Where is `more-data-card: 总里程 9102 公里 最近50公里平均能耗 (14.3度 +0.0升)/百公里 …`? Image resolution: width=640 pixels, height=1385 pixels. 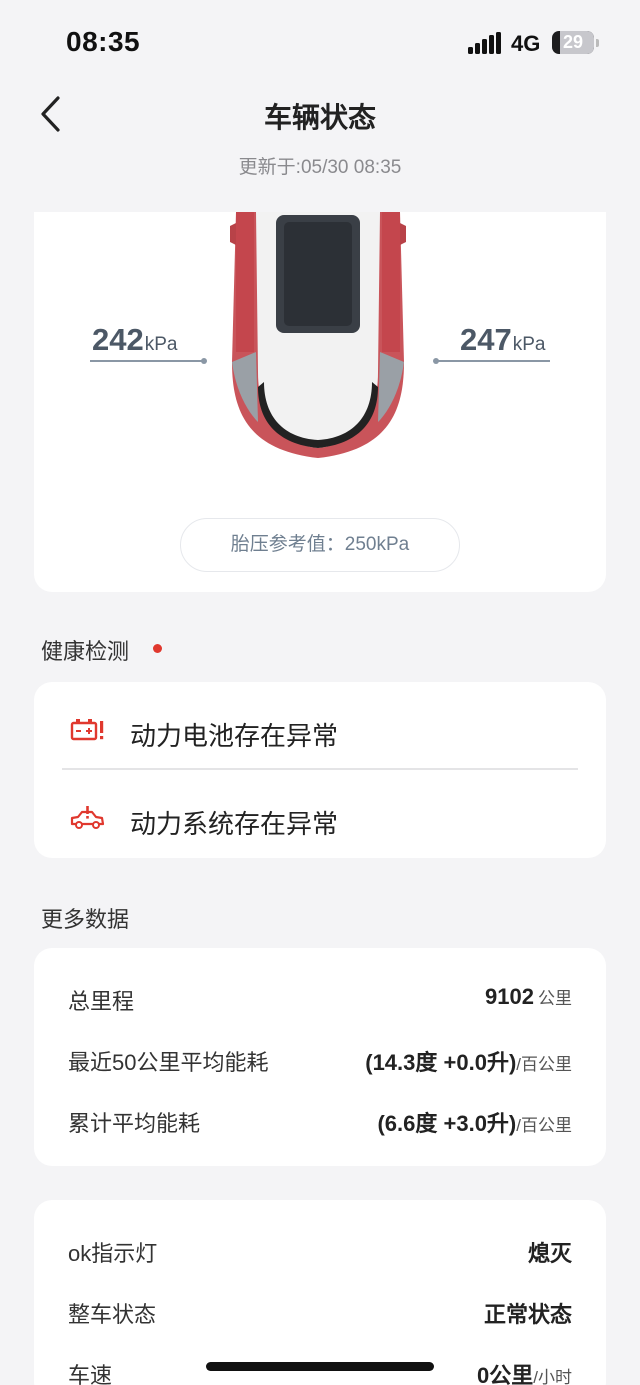 more-data-card: 总里程 9102 公里 最近50公里平均能耗 (14.3度 +0.0升)/百公里 … is located at coordinates (320, 1057).